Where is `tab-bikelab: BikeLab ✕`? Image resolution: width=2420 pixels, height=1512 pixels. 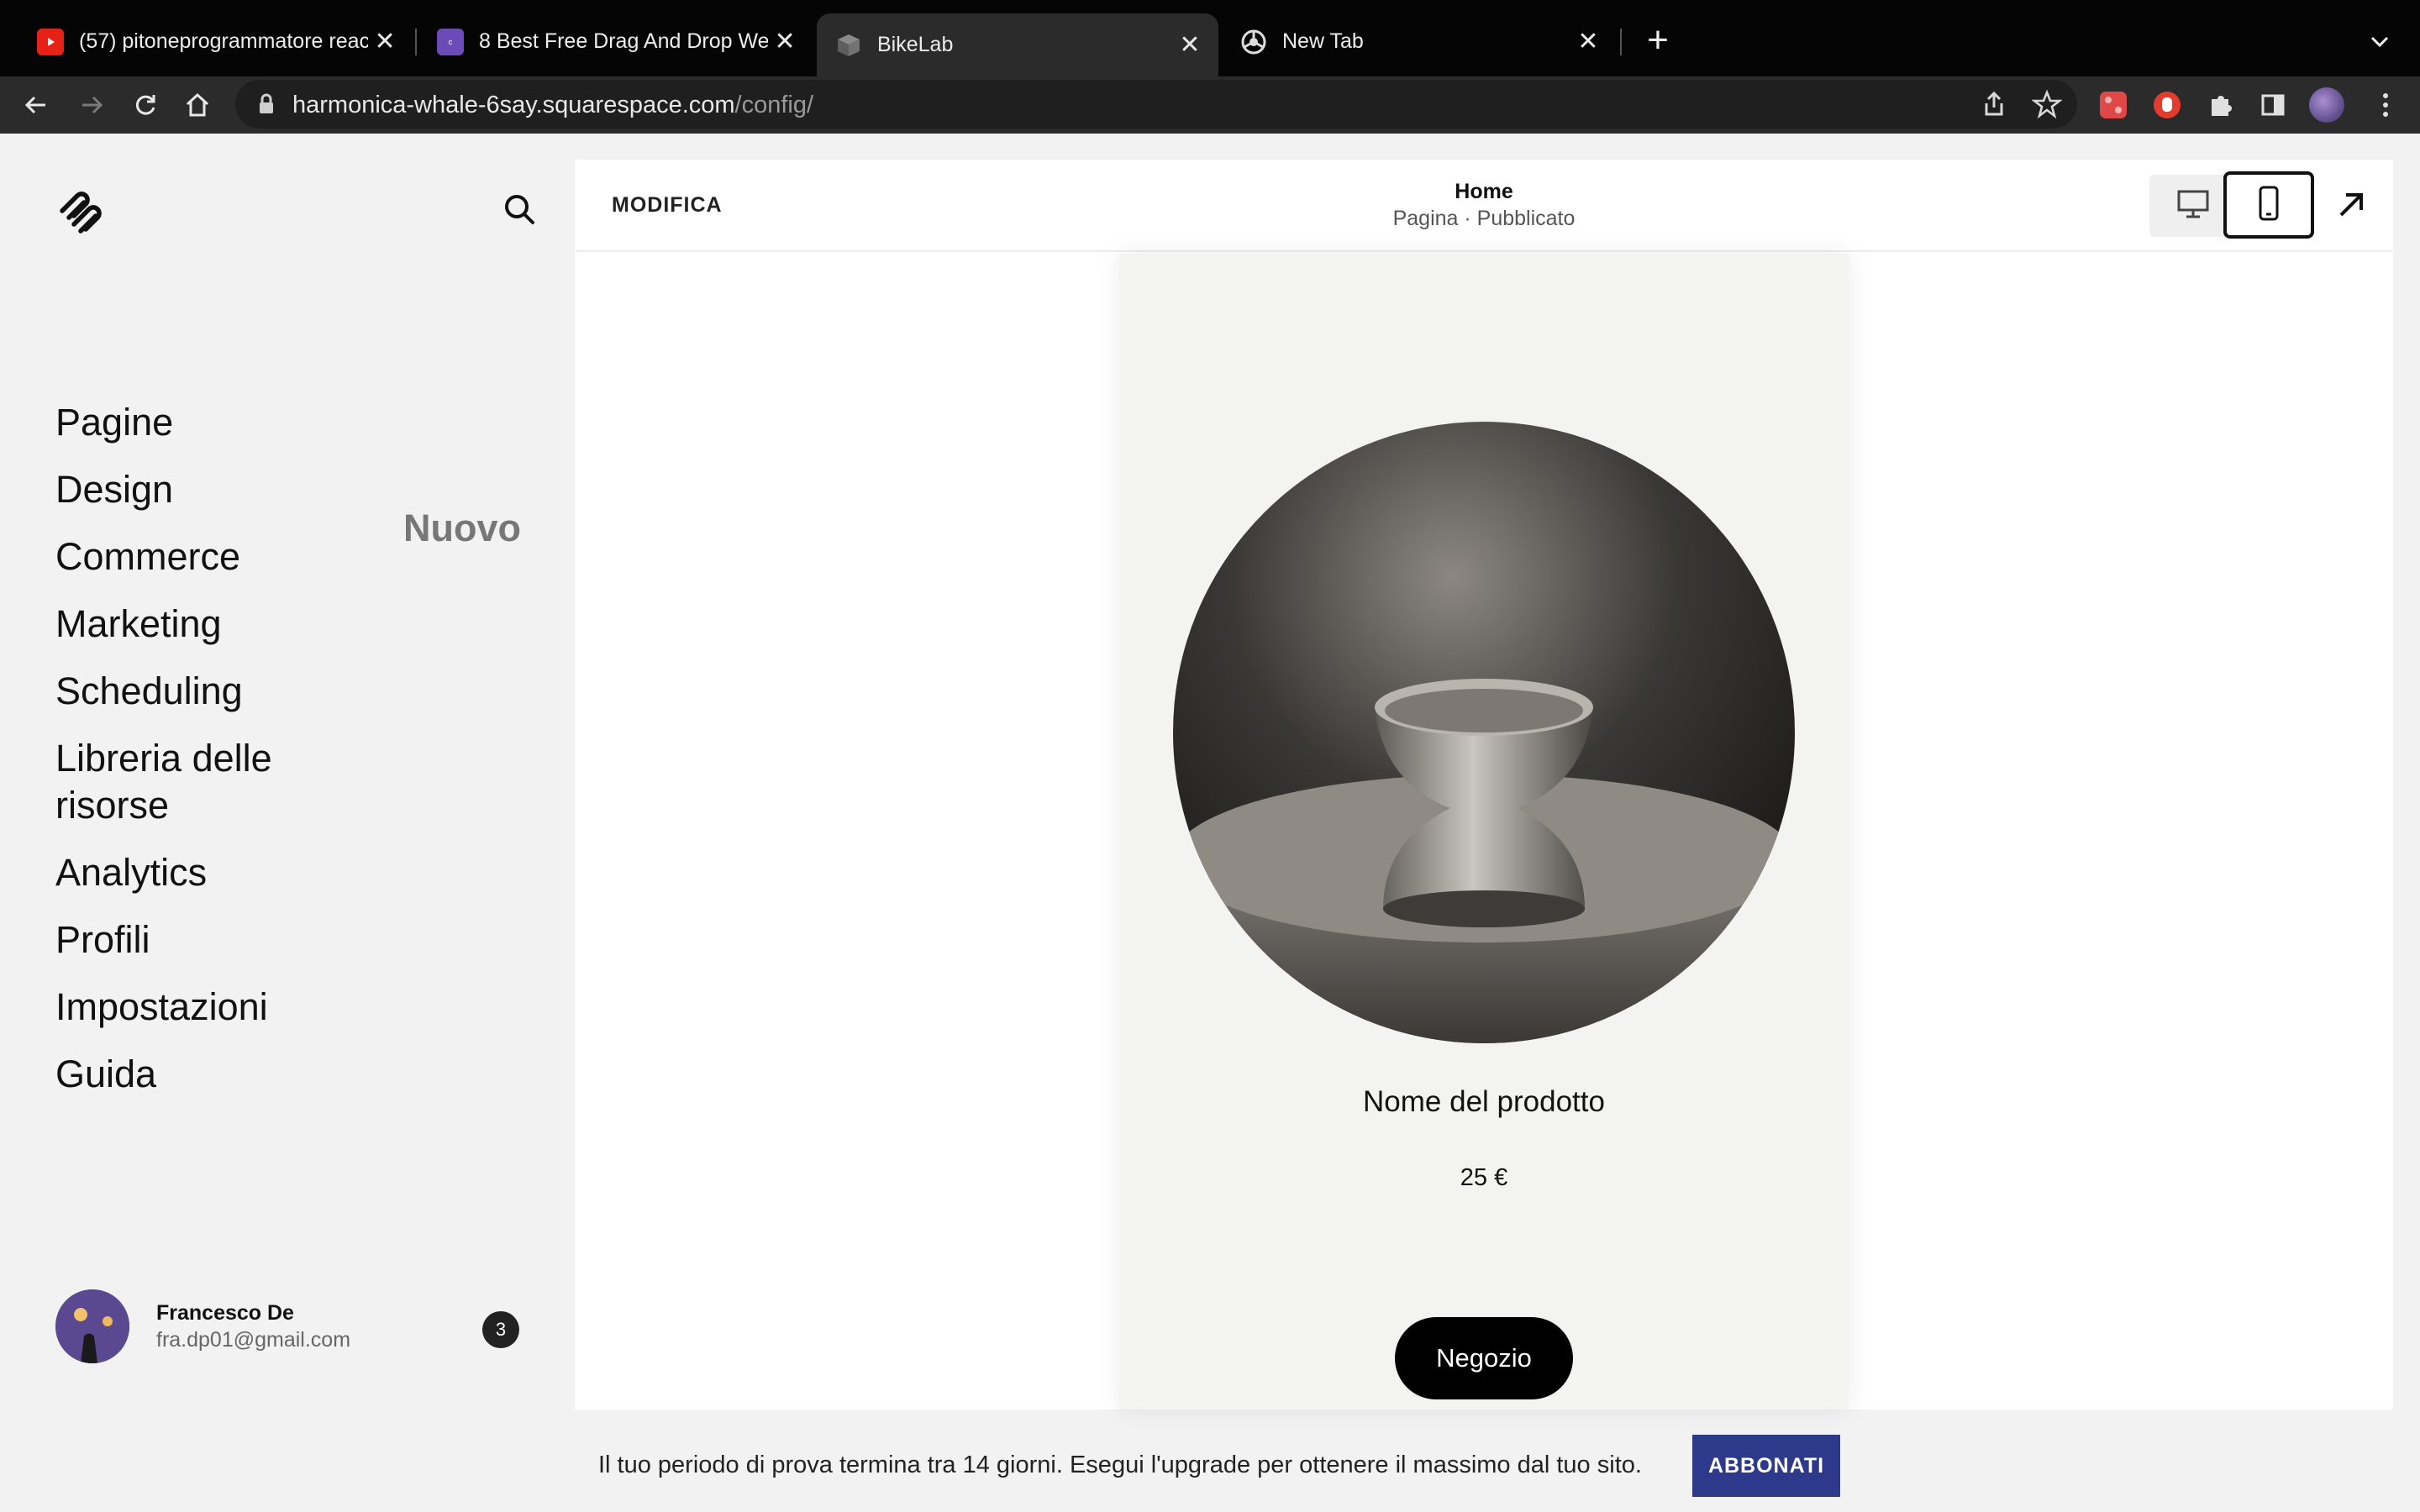
tab-bikelab: BikeLab ✕ is located at coordinates (1018, 44).